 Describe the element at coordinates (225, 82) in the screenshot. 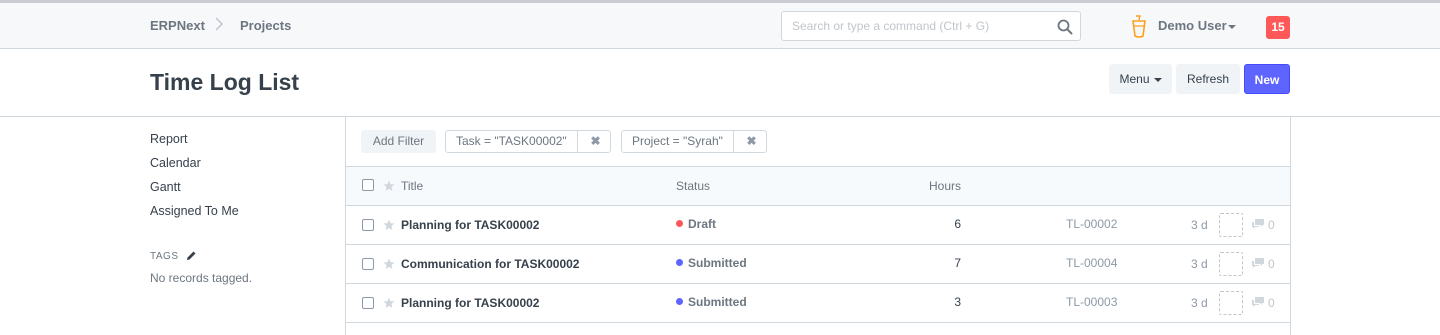

I see `page-title: Time Log List` at that location.